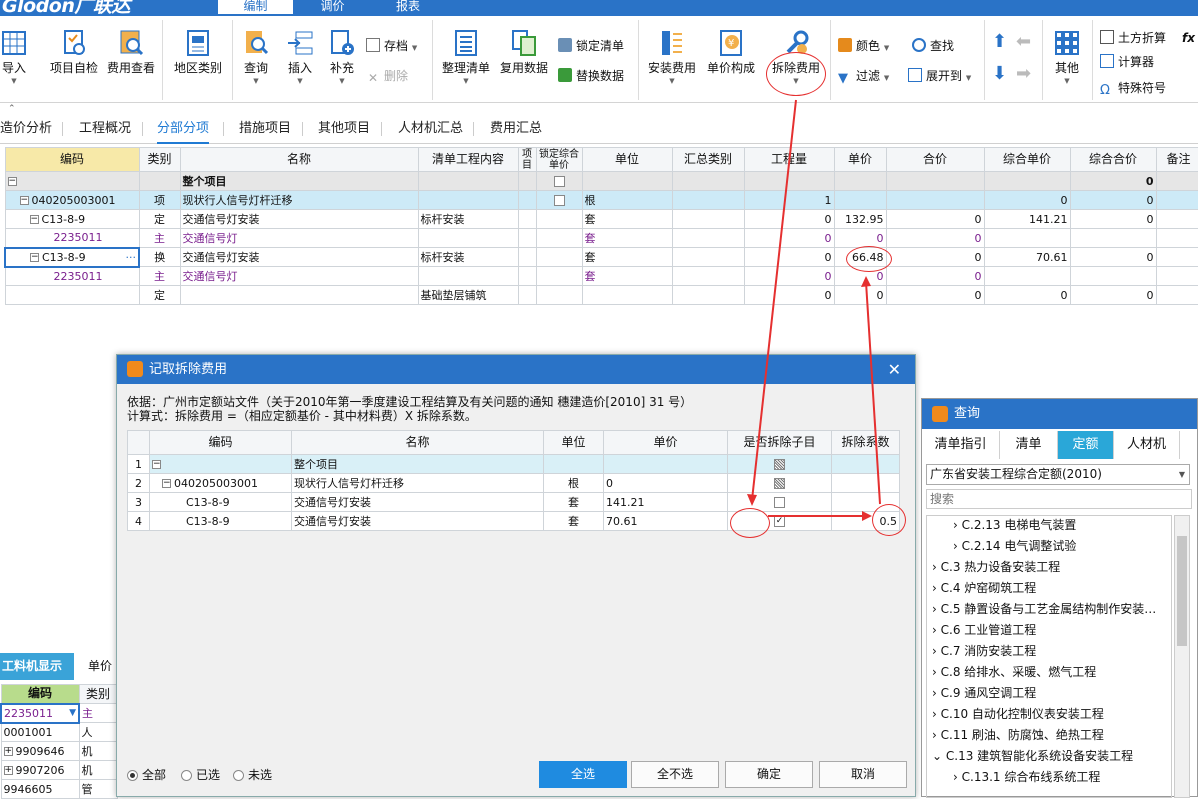 The height and width of the screenshot is (799, 1198). Describe the element at coordinates (814, 310) in the screenshot. I see `annotation-arrows` at that location.